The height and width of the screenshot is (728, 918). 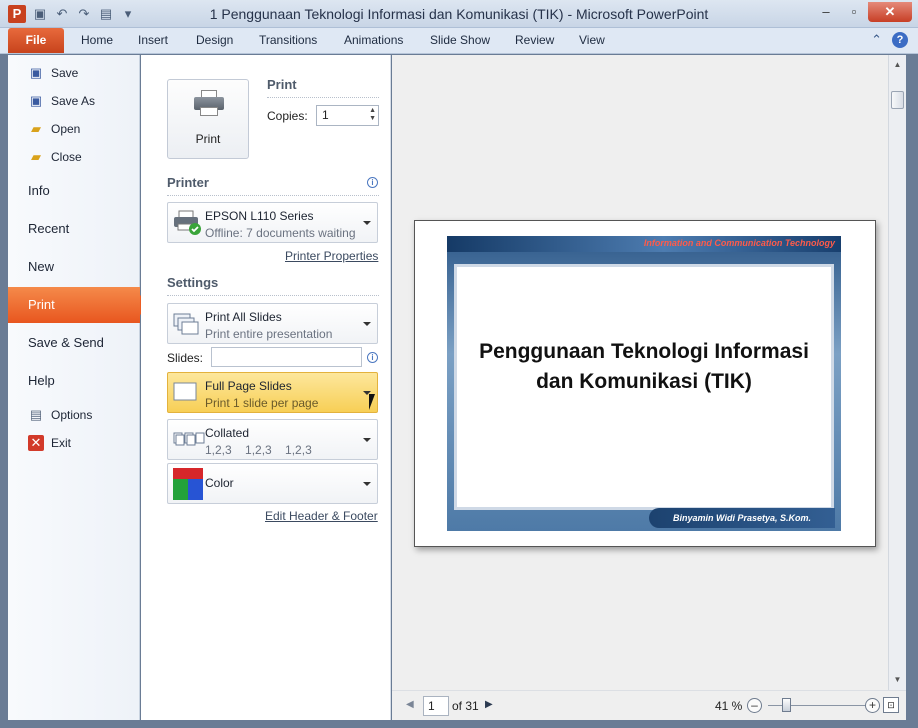 I want to click on nav-close: ▰ Close, so click(x=55, y=157).